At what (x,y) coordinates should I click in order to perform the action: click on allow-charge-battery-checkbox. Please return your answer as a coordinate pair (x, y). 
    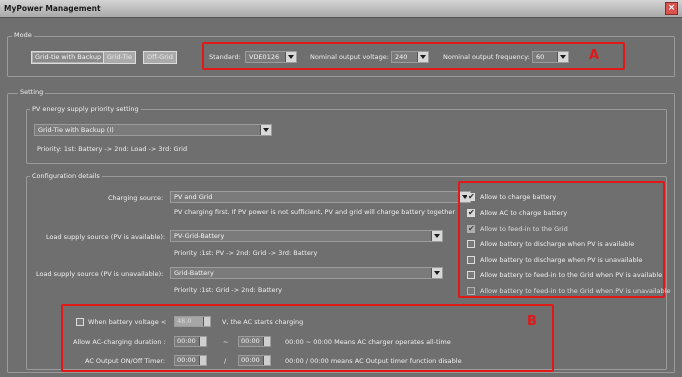
    Looking at the image, I should click on (471, 196).